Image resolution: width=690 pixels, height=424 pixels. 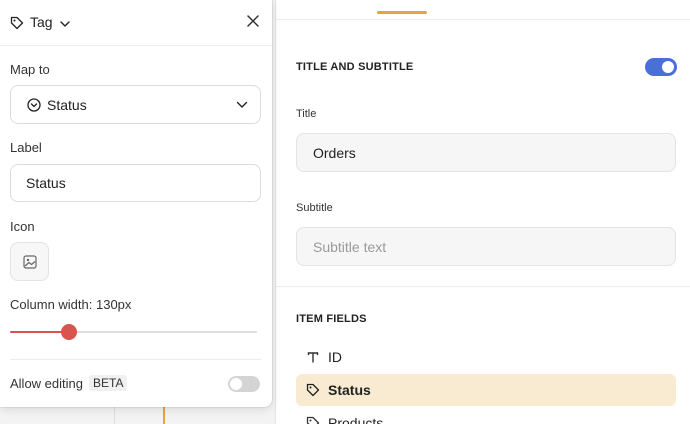 I want to click on map-to-select: Status, so click(x=135, y=104).